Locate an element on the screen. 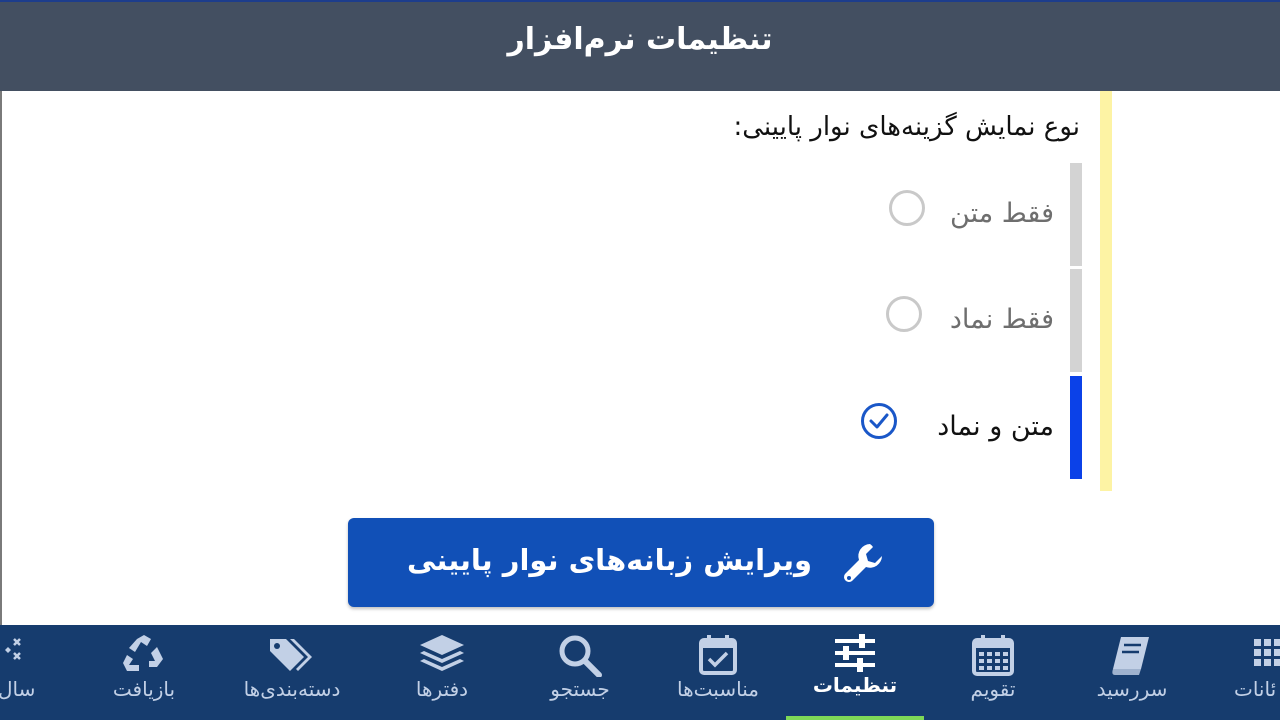 The image size is (1280, 720). wrench-icon is located at coordinates (863, 563).